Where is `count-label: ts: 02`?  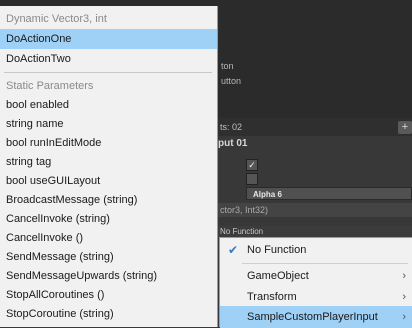
count-label: ts: 02 is located at coordinates (231, 127).